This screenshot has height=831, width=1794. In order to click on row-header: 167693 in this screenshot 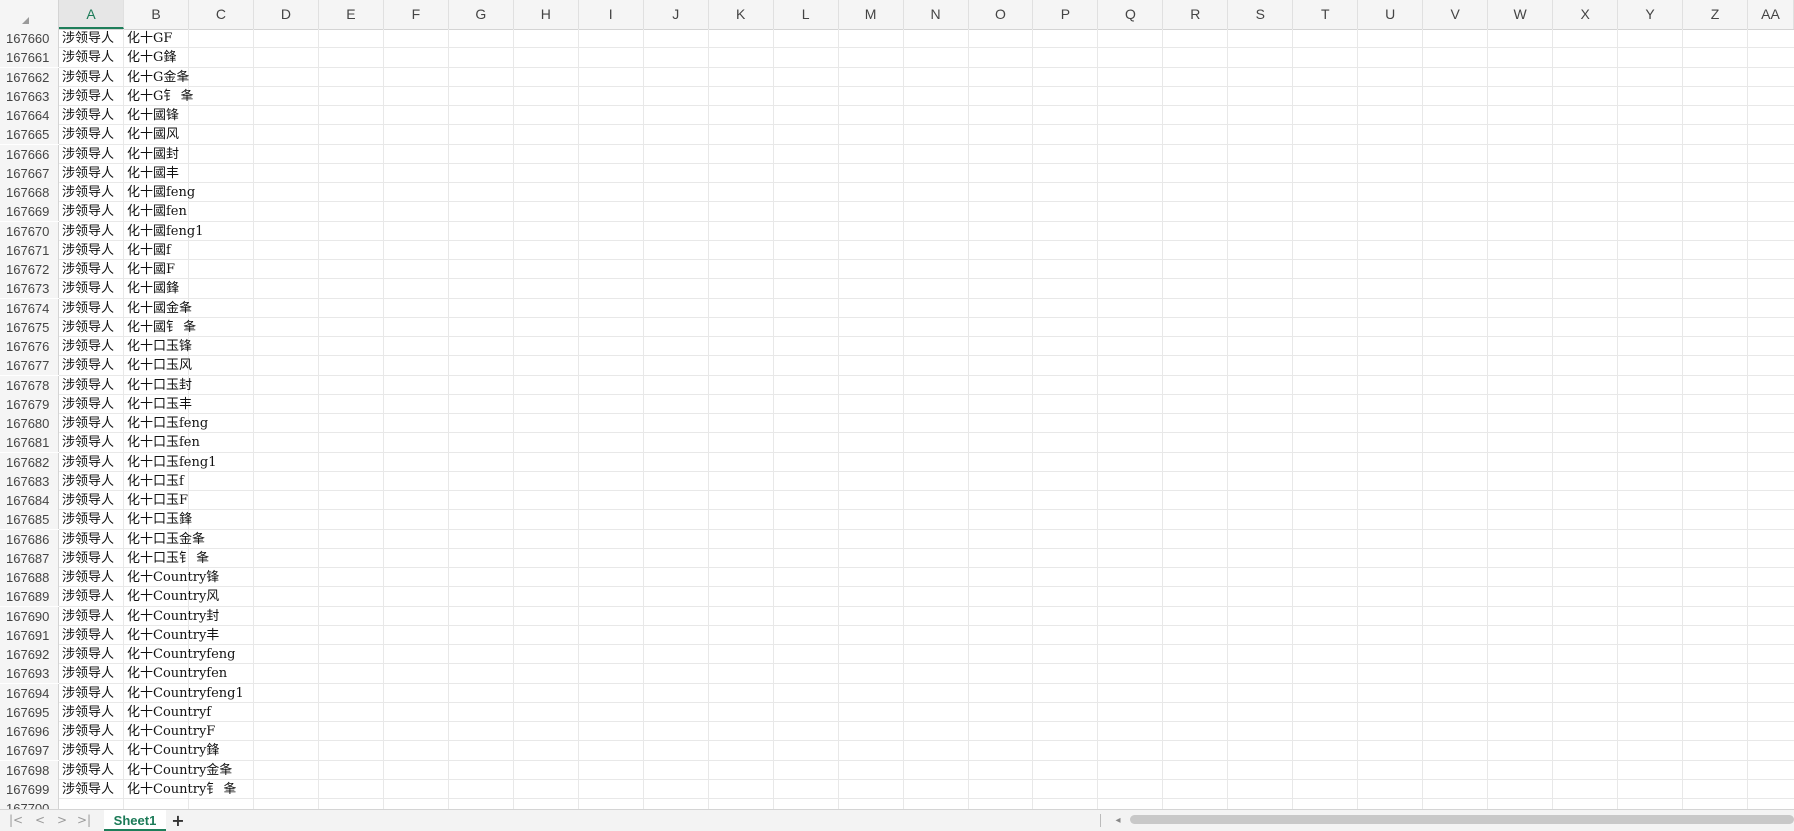, I will do `click(29, 674)`.